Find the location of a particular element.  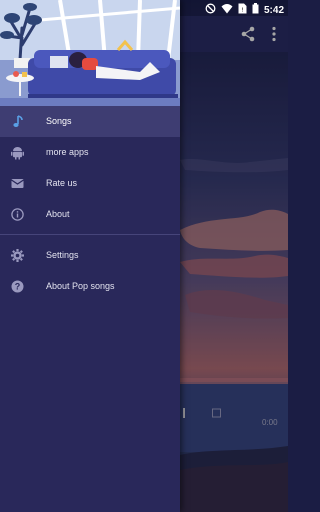

drawer-divider is located at coordinates (90, 234).